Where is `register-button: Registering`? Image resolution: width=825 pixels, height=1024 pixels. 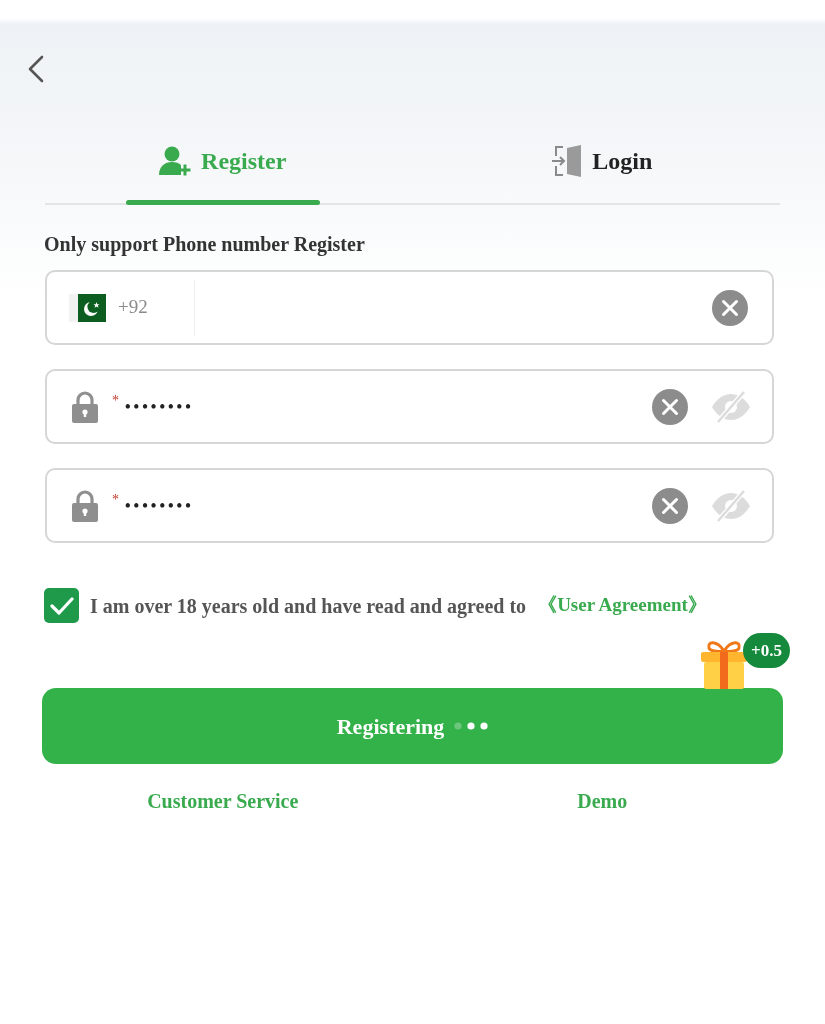 register-button: Registering is located at coordinates (412, 726).